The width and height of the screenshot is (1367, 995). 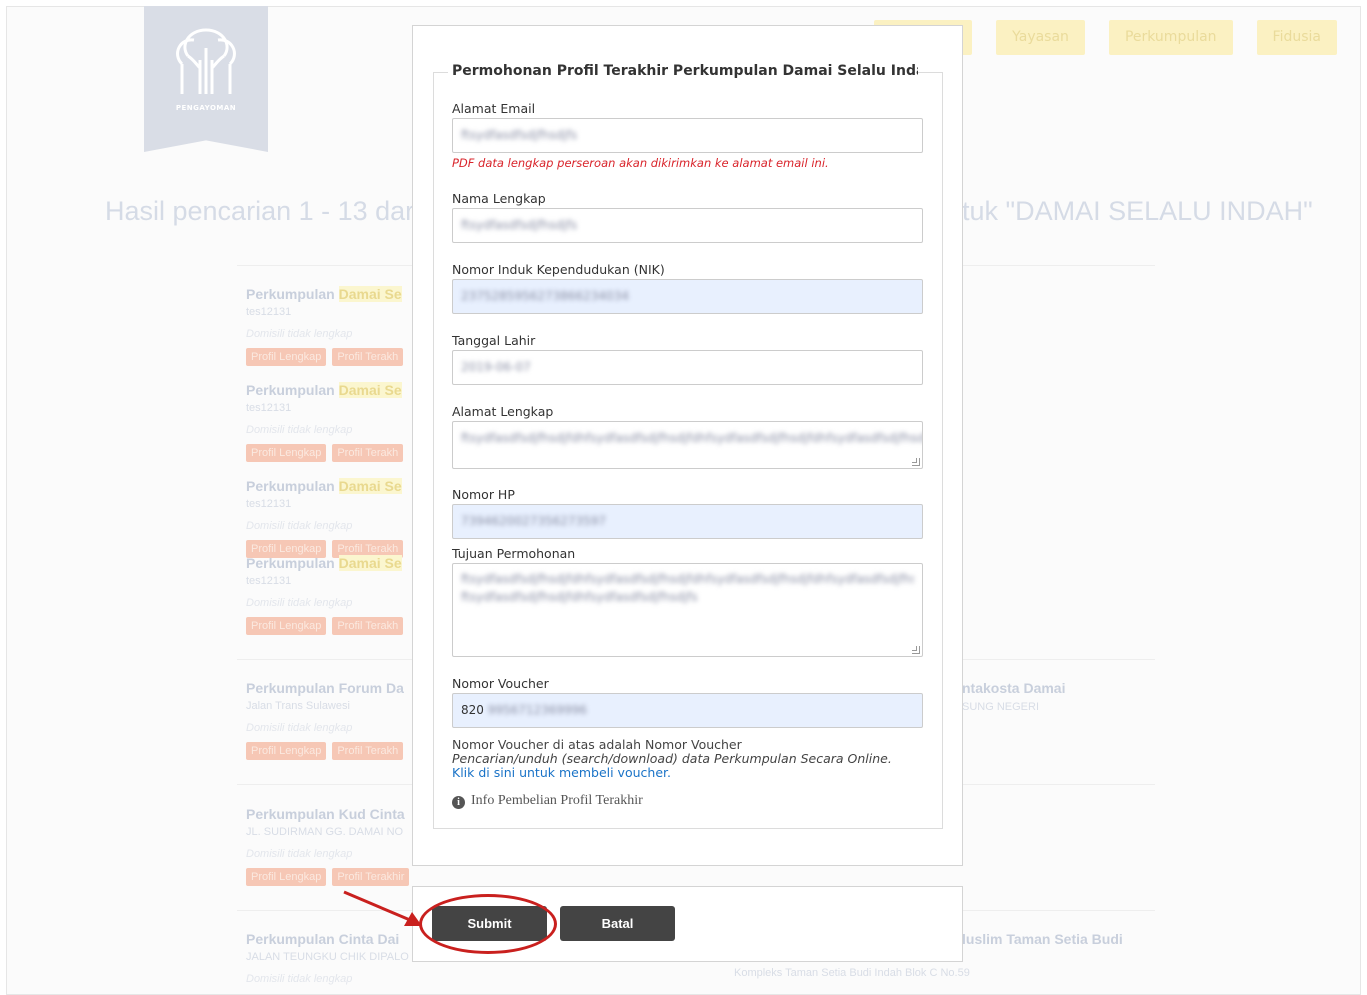 I want to click on nik-field: 2375285956273866234034, so click(x=687, y=296).